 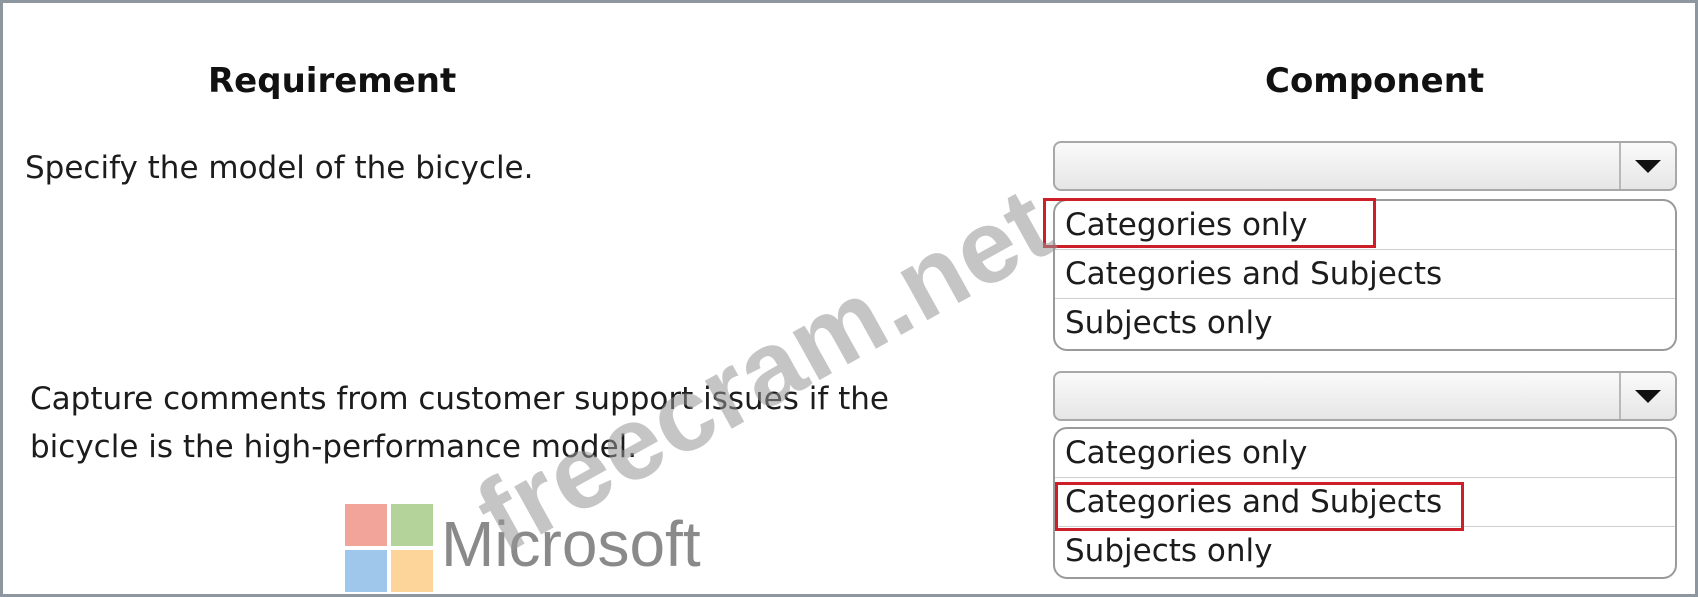 I want to click on logo-yellow-square, so click(x=412, y=571).